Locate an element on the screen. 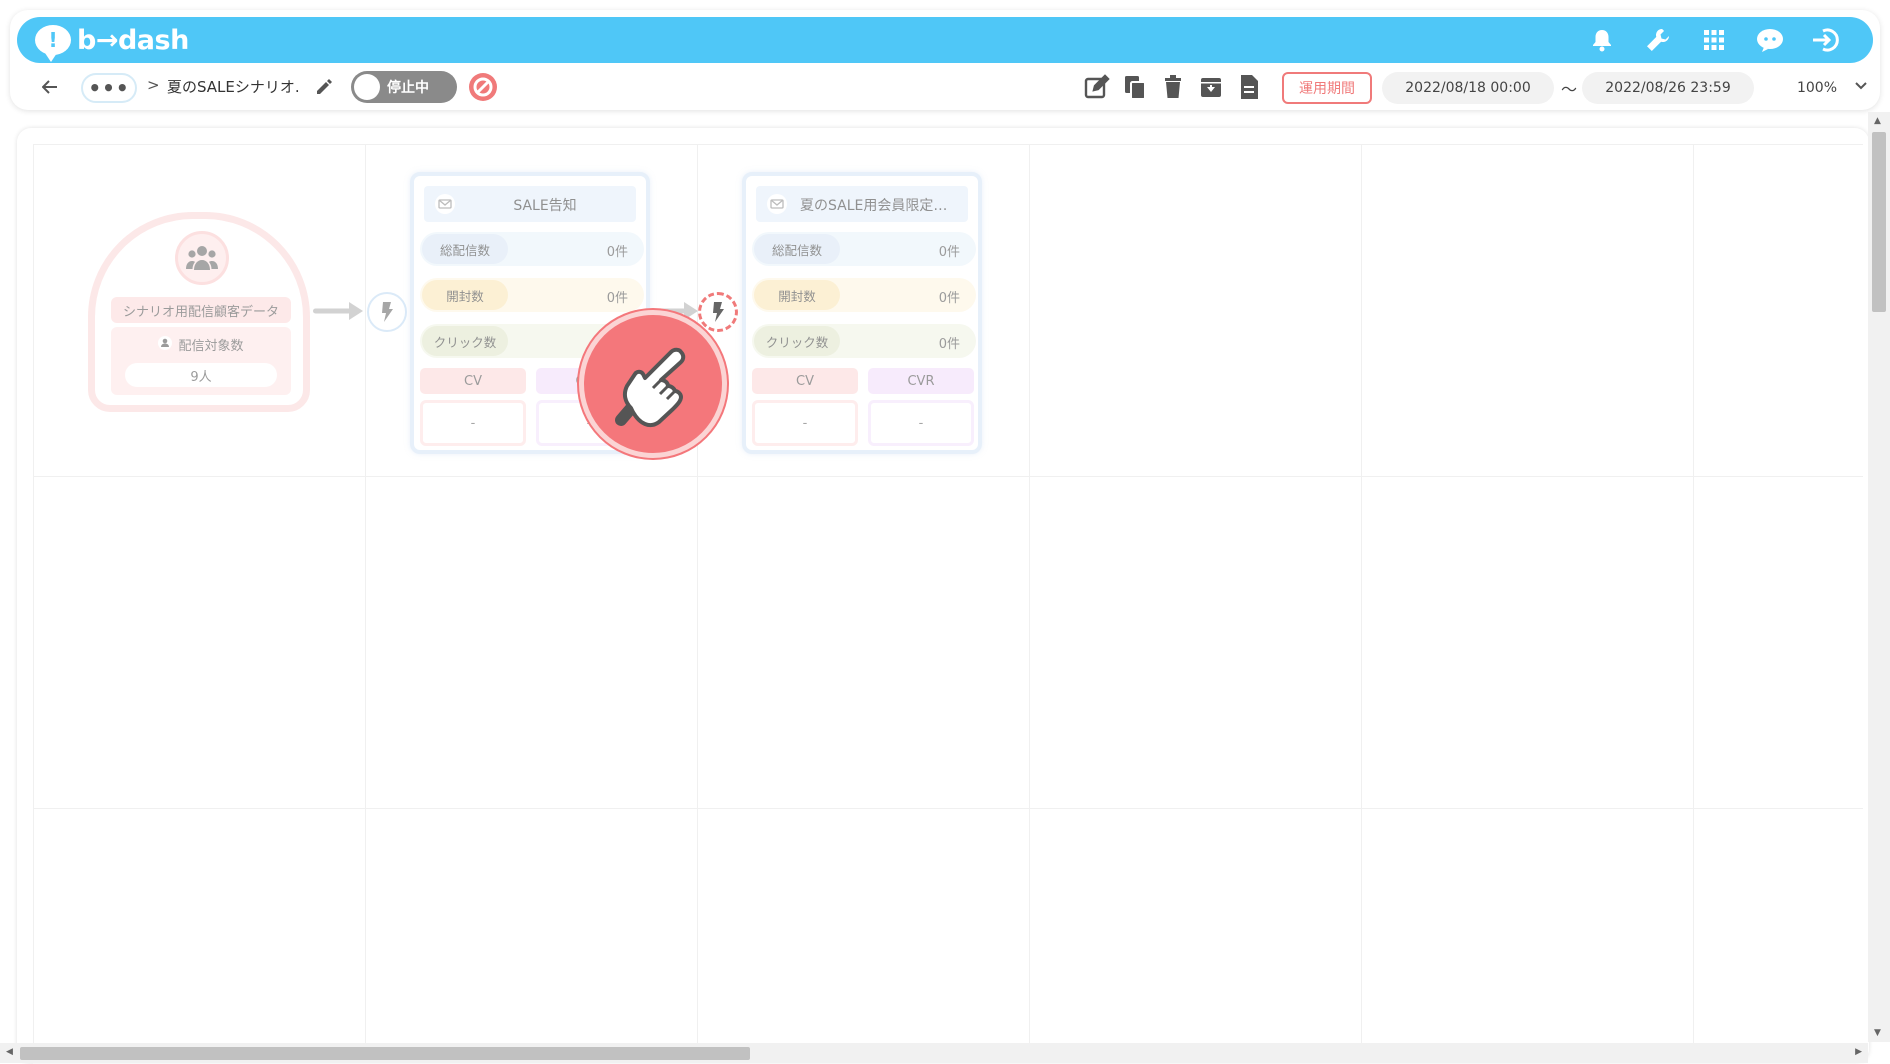 This screenshot has height=1064, width=1890. zoom-select: 100% is located at coordinates (1817, 88).